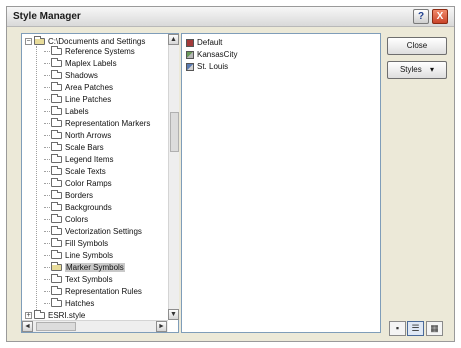 Image resolution: width=461 pixels, height=348 pixels. I want to click on title-bar: Style Manager ? X, so click(230, 17).